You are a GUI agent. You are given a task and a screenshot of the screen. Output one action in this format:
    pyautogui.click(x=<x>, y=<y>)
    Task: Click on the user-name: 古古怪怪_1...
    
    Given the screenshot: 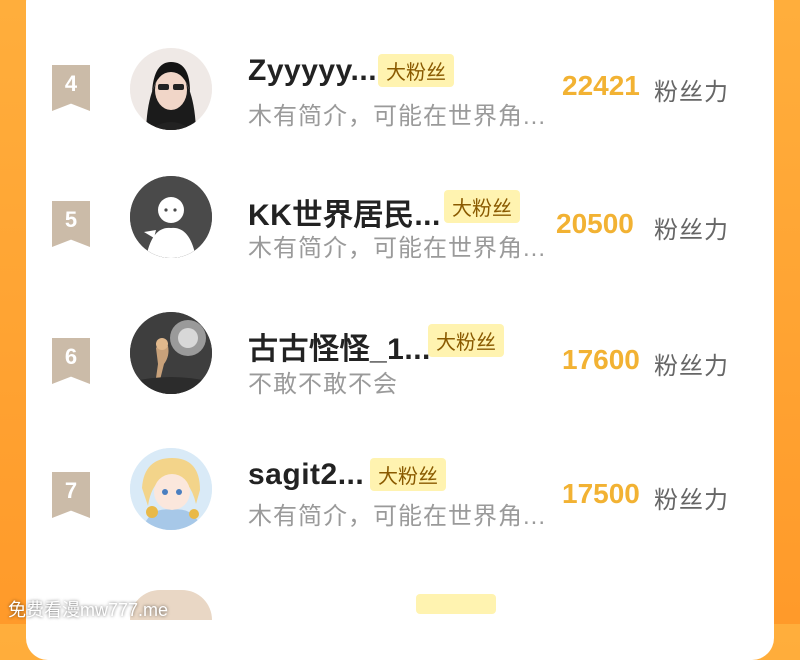 What is the action you would take?
    pyautogui.click(x=339, y=346)
    